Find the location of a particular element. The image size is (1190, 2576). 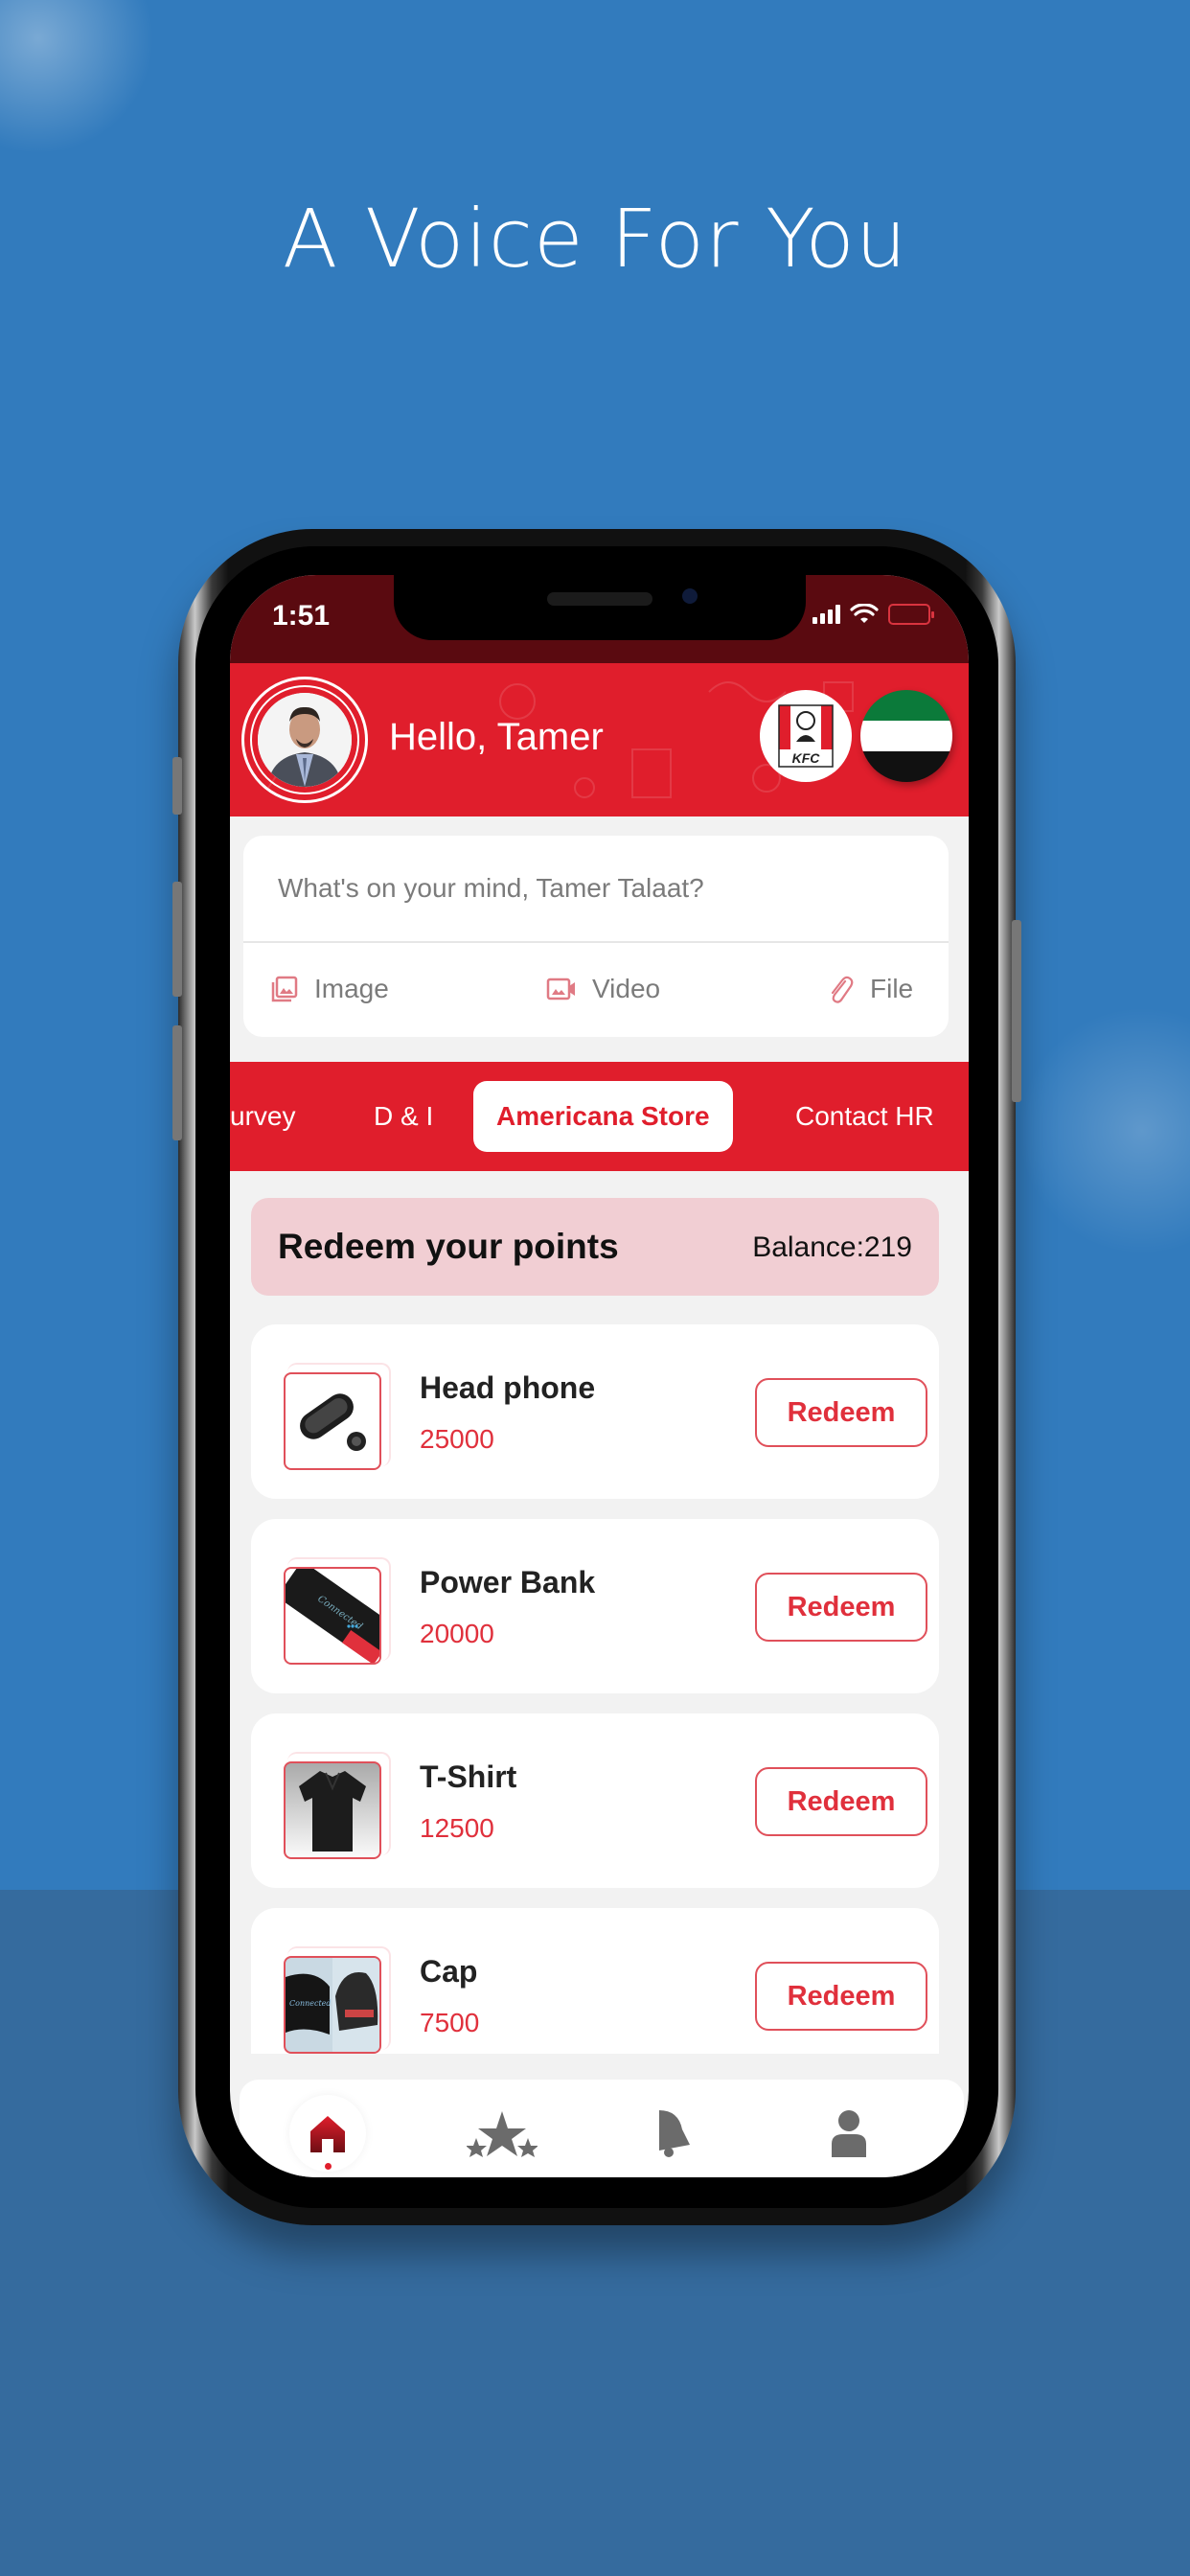

greeting-text: Hello, Tamer is located at coordinates (497, 737).